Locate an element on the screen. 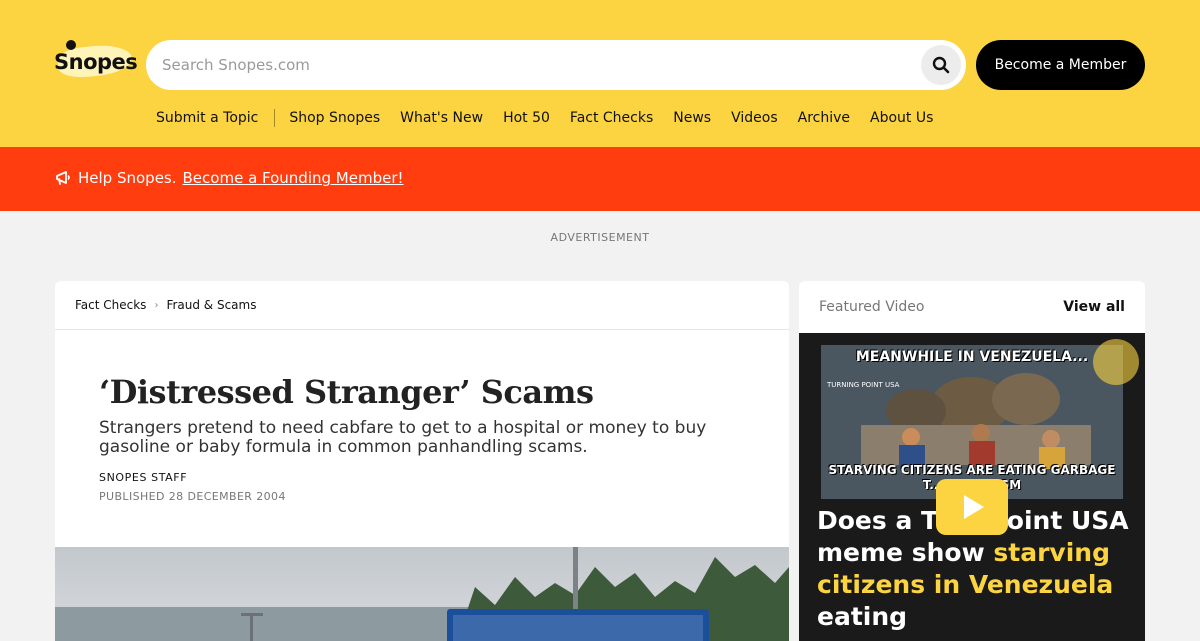 Image resolution: width=1200 pixels, height=641 pixels. hero-image is located at coordinates (422, 594).